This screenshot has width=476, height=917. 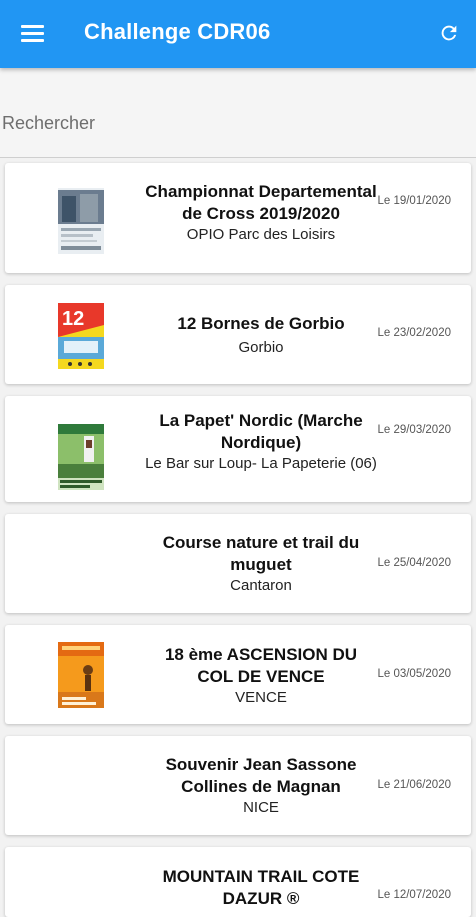 I want to click on menu-icon, so click(x=32, y=33).